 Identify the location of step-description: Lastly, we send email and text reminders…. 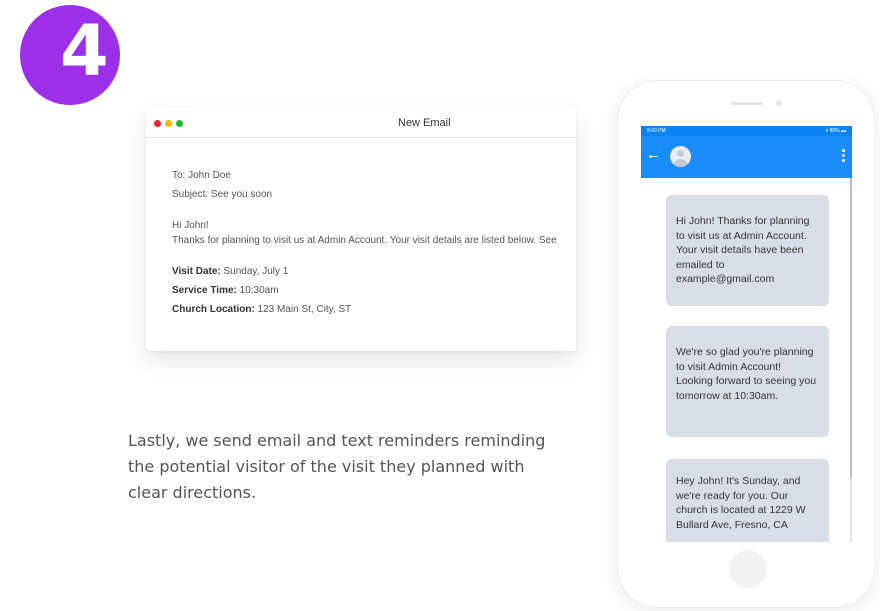
(337, 466).